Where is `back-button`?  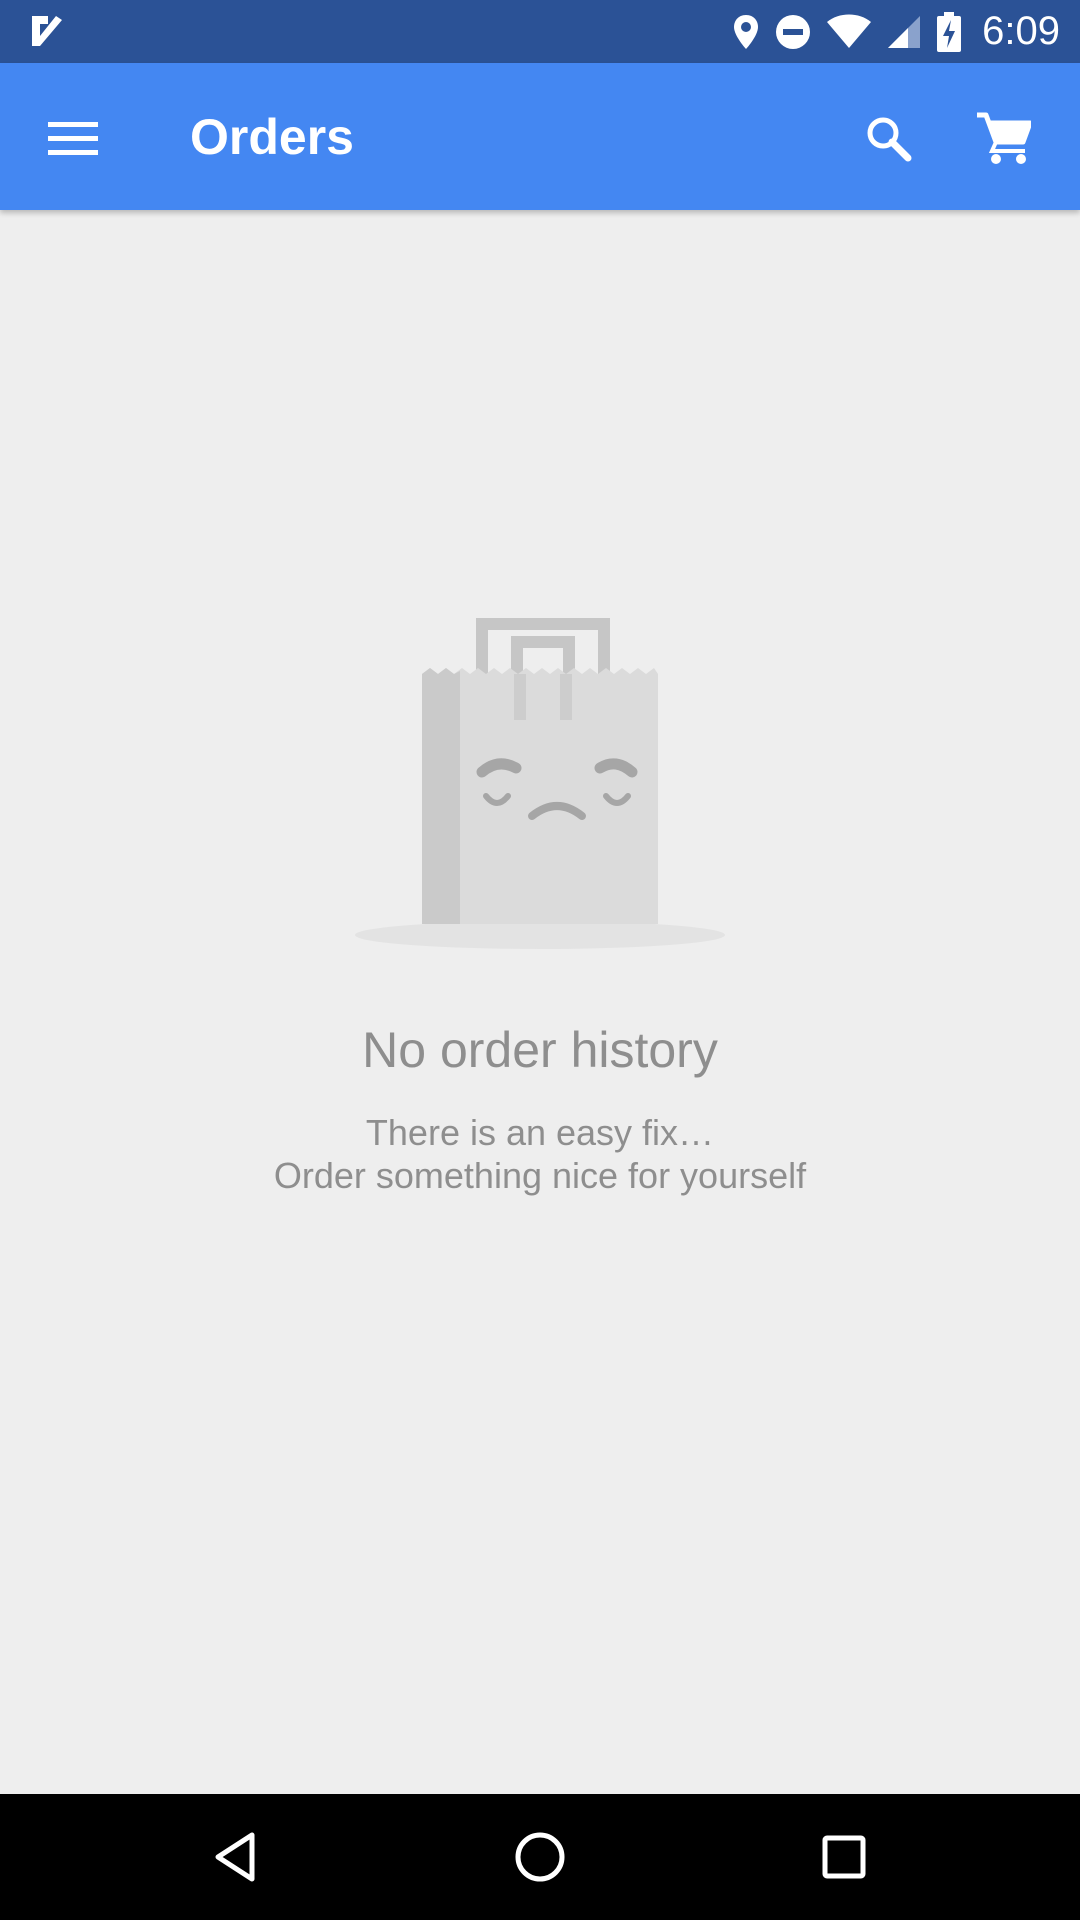
back-button is located at coordinates (236, 1857).